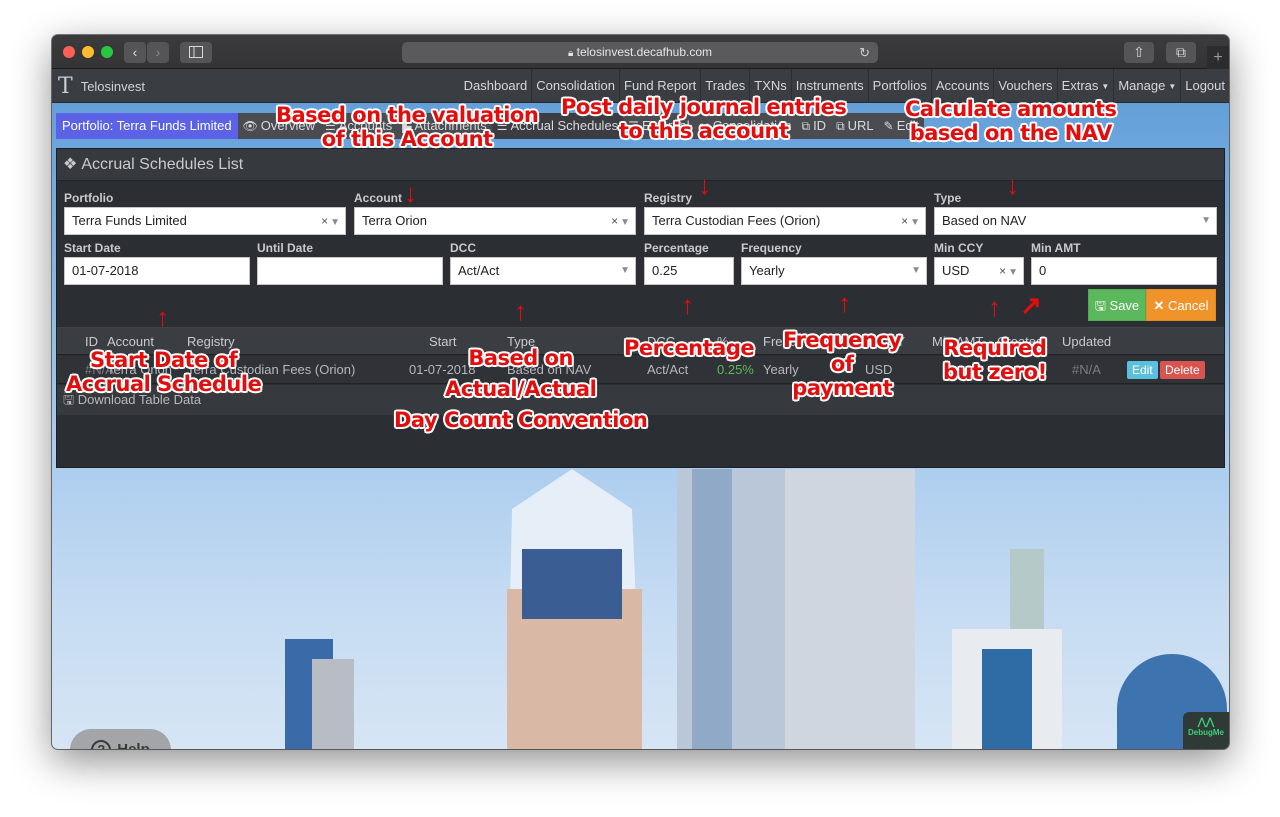 Image resolution: width=1280 pixels, height=817 pixels. I want to click on show-tabs-button: ⧉, so click(1181, 52).